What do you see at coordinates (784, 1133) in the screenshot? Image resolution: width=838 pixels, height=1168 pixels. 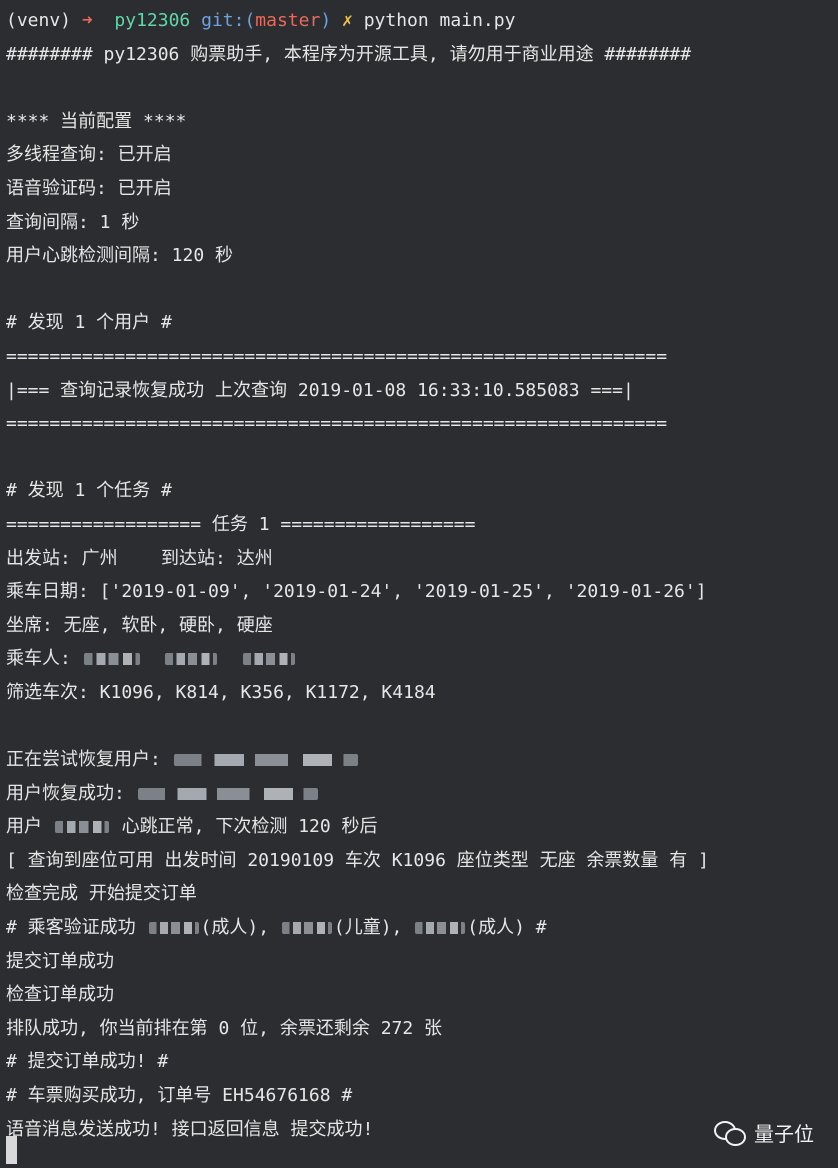 I see `watermark-text: 量子位` at bounding box center [784, 1133].